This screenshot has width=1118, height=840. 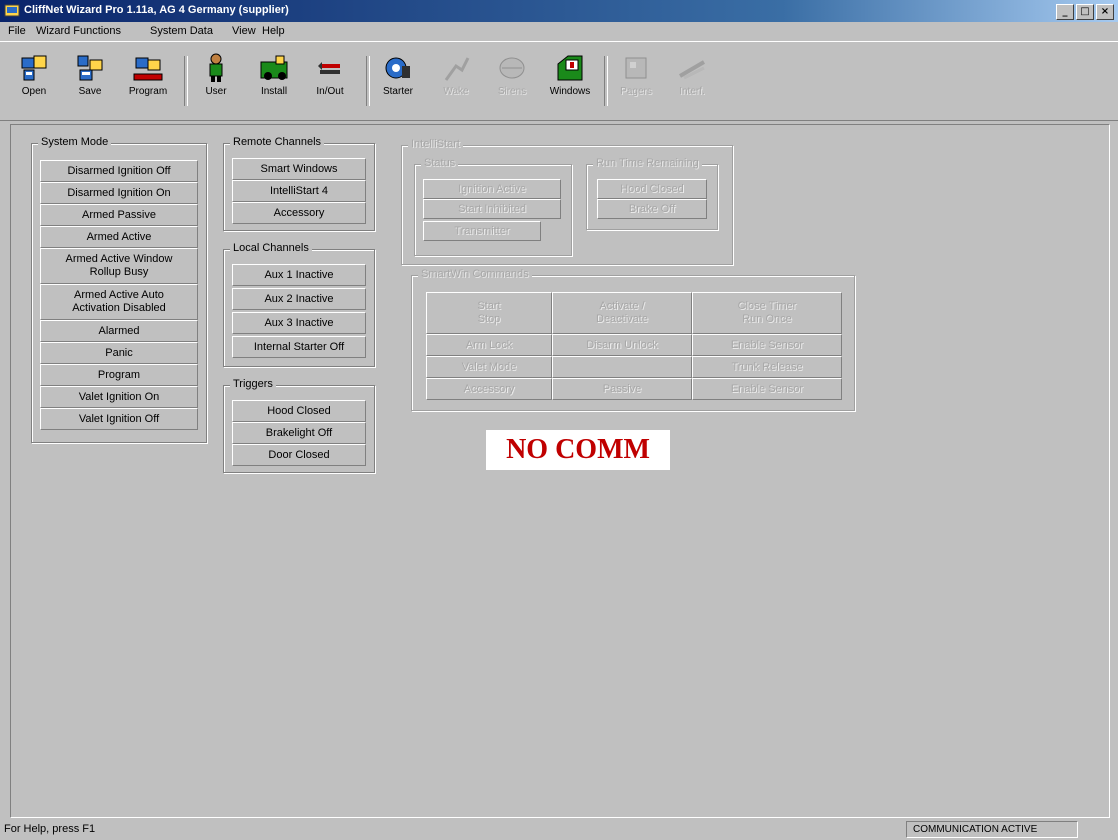 What do you see at coordinates (216, 91) in the screenshot?
I see `user-label: User` at bounding box center [216, 91].